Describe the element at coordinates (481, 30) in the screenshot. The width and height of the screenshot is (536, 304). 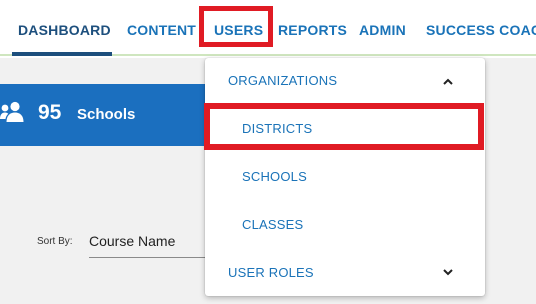
I see `nav-success-coach: SUCCESS COACH` at that location.